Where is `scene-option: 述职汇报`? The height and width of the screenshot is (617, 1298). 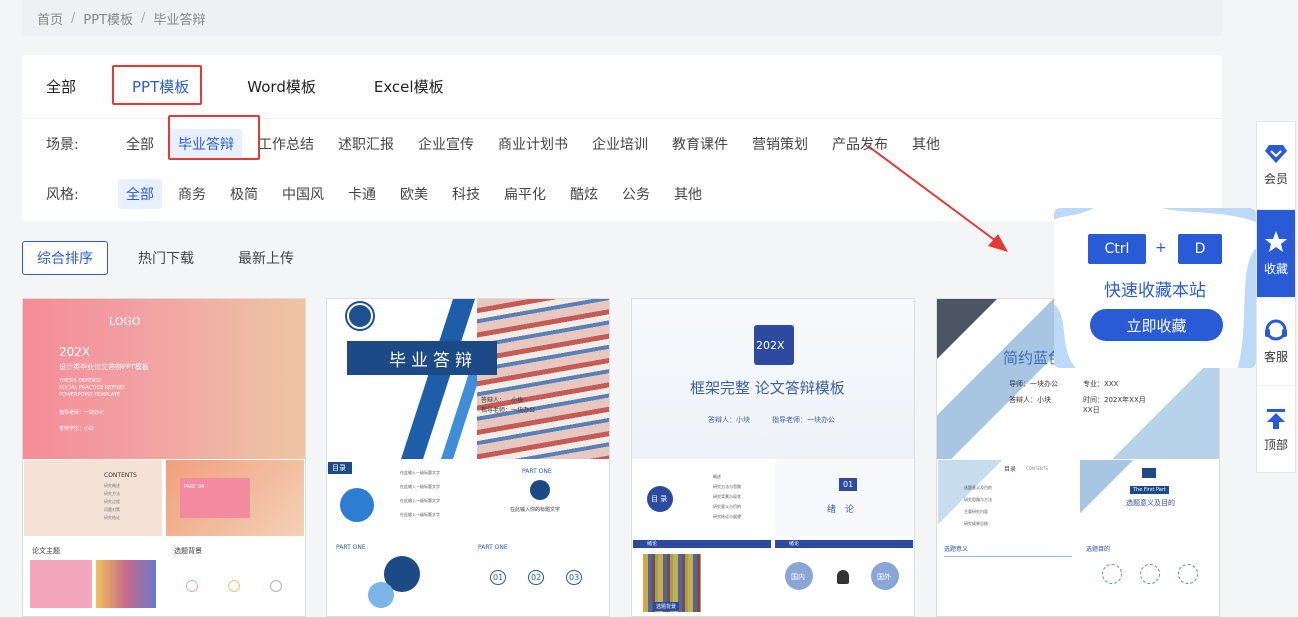 scene-option: 述职汇报 is located at coordinates (366, 144).